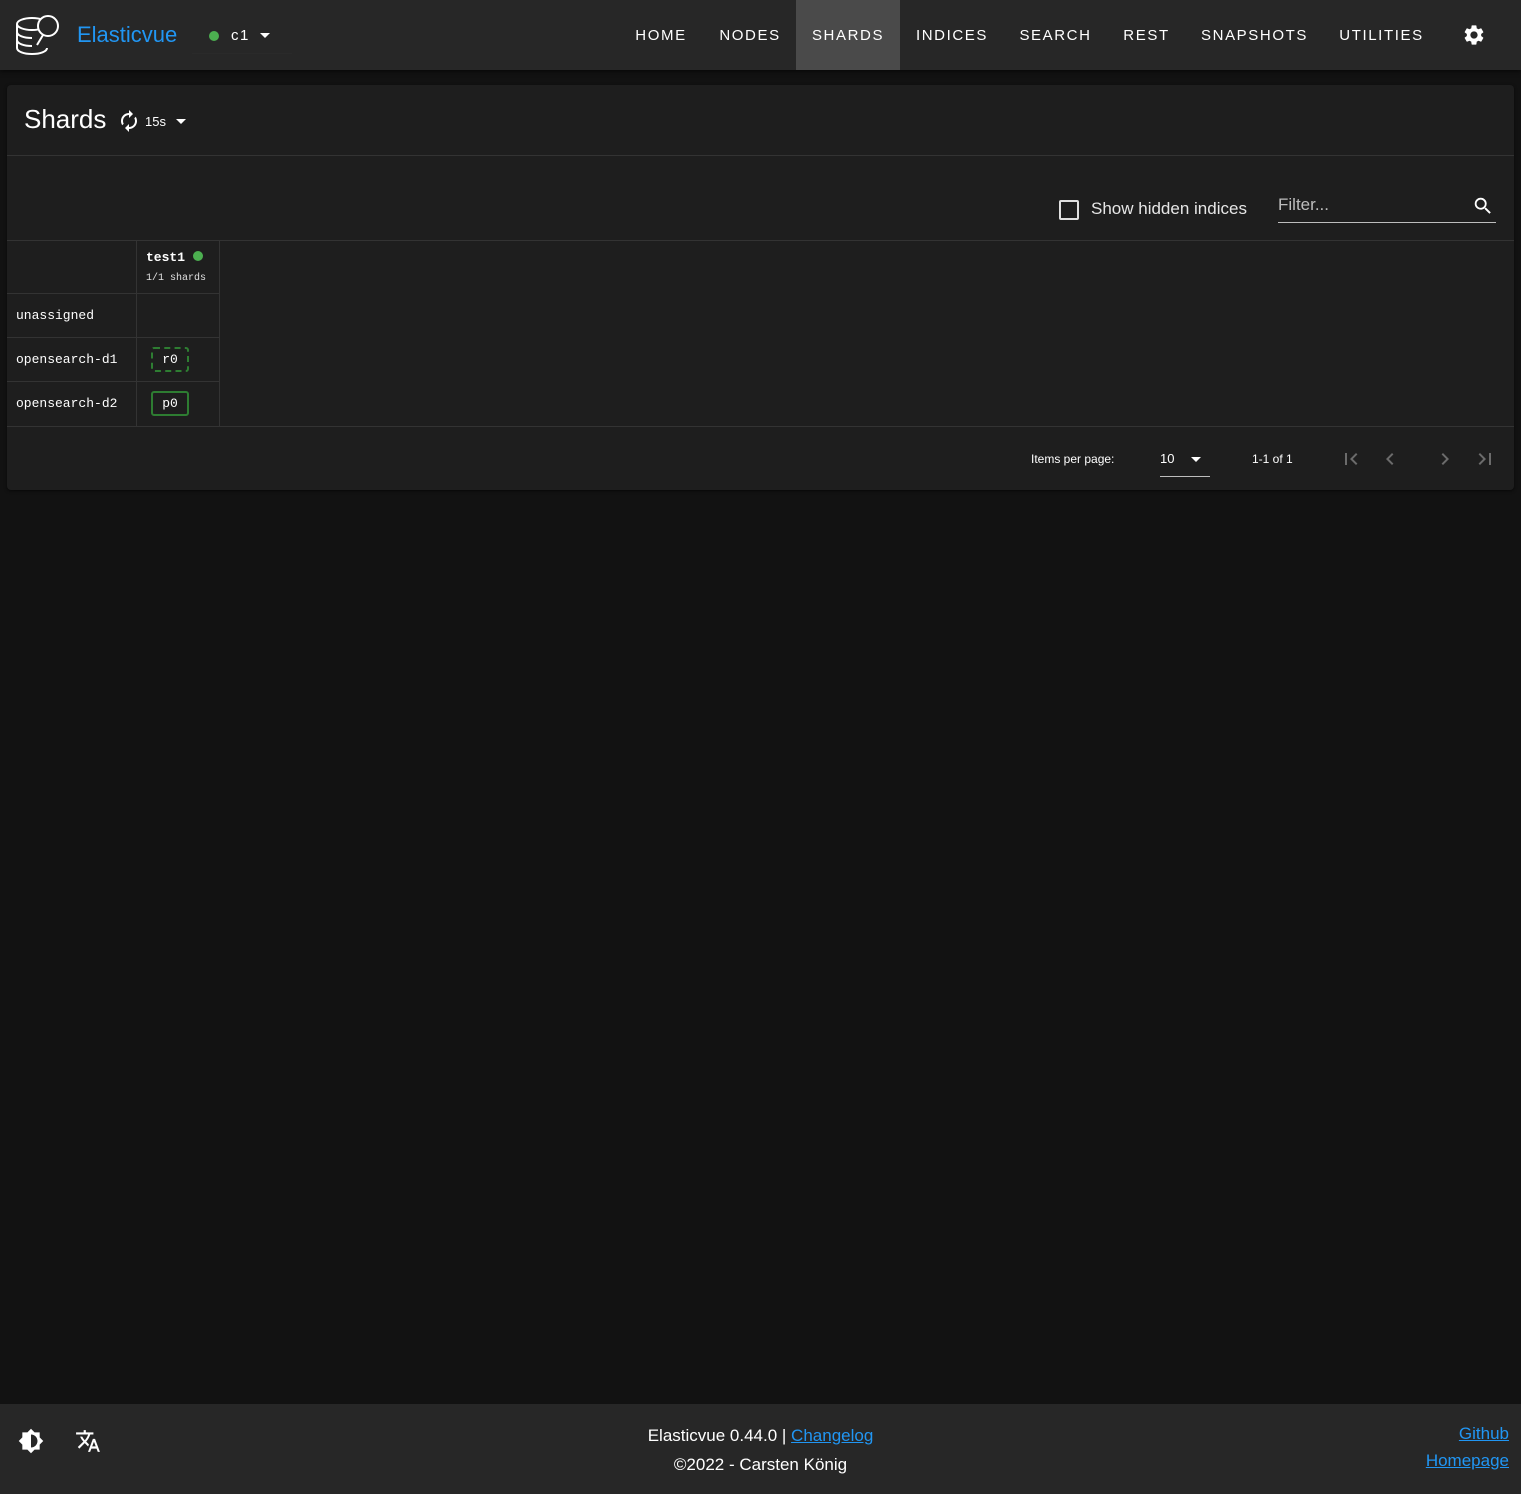 The image size is (1521, 1494). Describe the element at coordinates (1381, 35) in the screenshot. I see `nav-utilities: UTILITIES` at that location.